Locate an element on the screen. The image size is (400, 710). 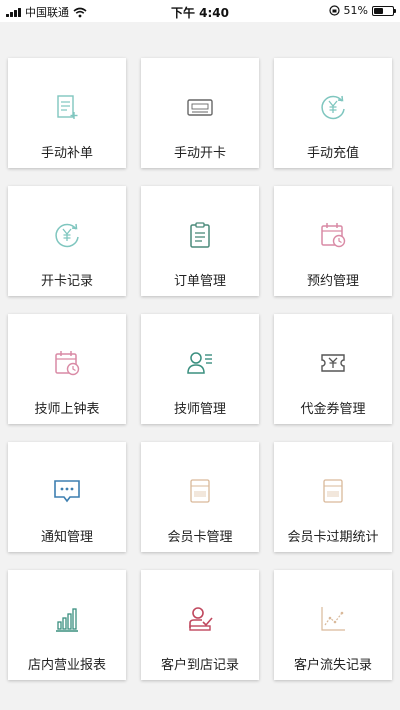
status-bar: 中国联通 下午 4:40 51% is located at coordinates (200, 11).